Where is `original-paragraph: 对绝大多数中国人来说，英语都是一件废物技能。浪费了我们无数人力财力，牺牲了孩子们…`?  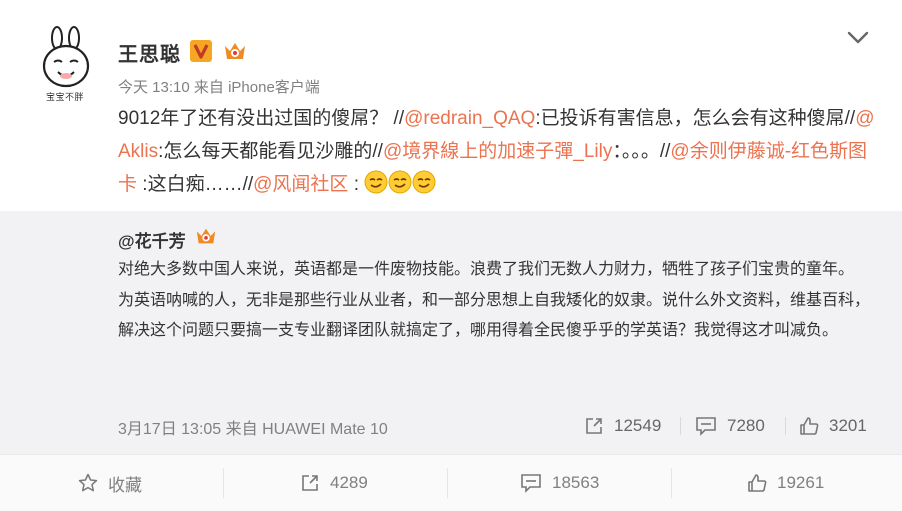
original-paragraph: 对绝大多数中国人来说，英语都是一件废物技能。浪费了我们无数人力财力，牺牲了孩子们… is located at coordinates (486, 269).